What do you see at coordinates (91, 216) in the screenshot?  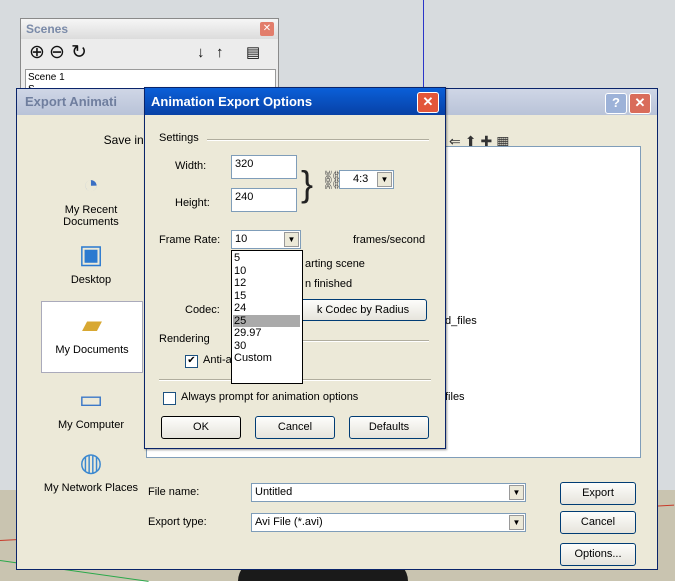 I see `place-label: My Recent Documents` at bounding box center [91, 216].